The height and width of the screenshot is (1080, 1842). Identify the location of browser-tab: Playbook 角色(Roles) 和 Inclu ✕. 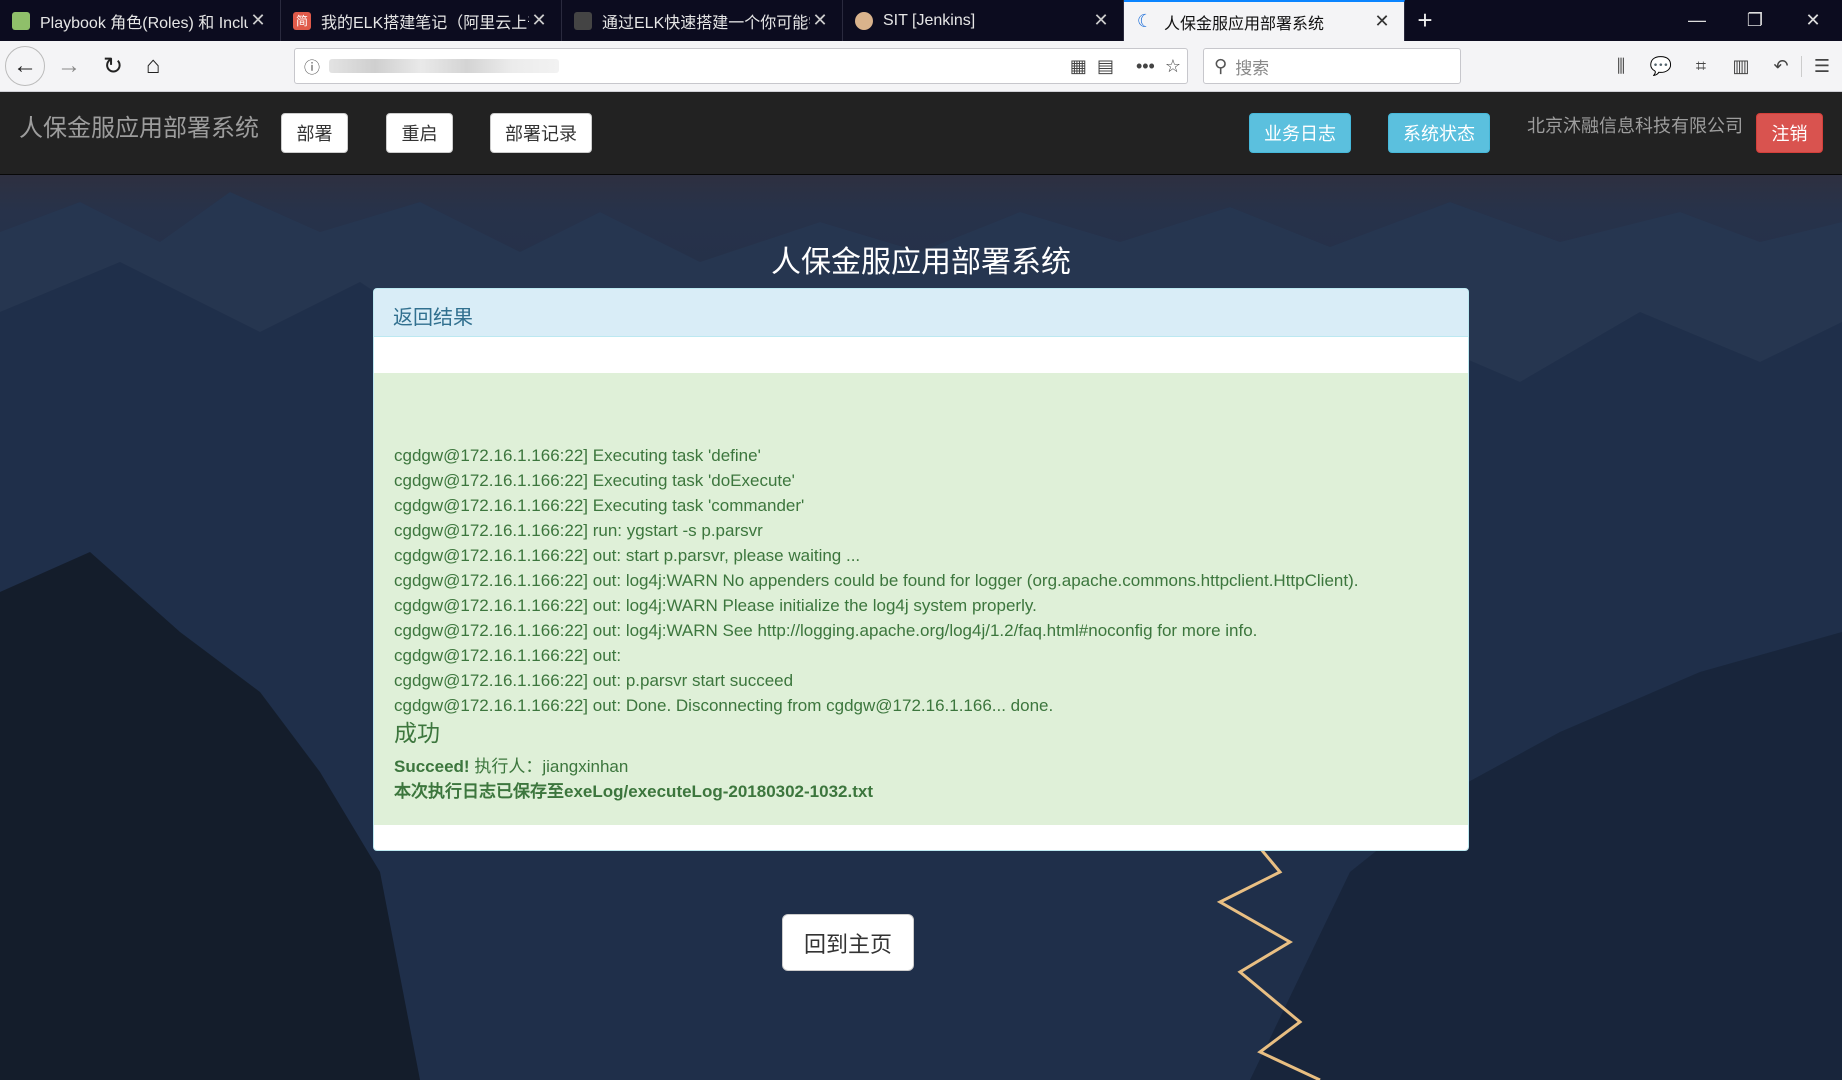
(140, 20).